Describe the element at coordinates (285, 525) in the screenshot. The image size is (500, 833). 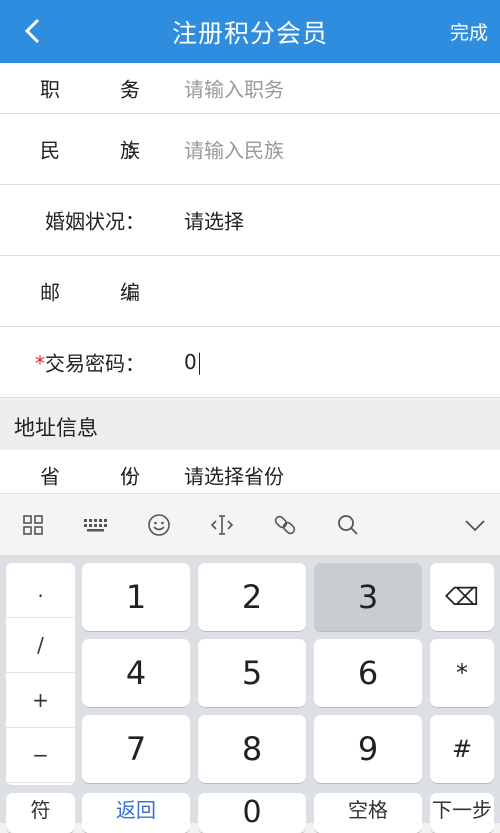
I see `link-icon` at that location.